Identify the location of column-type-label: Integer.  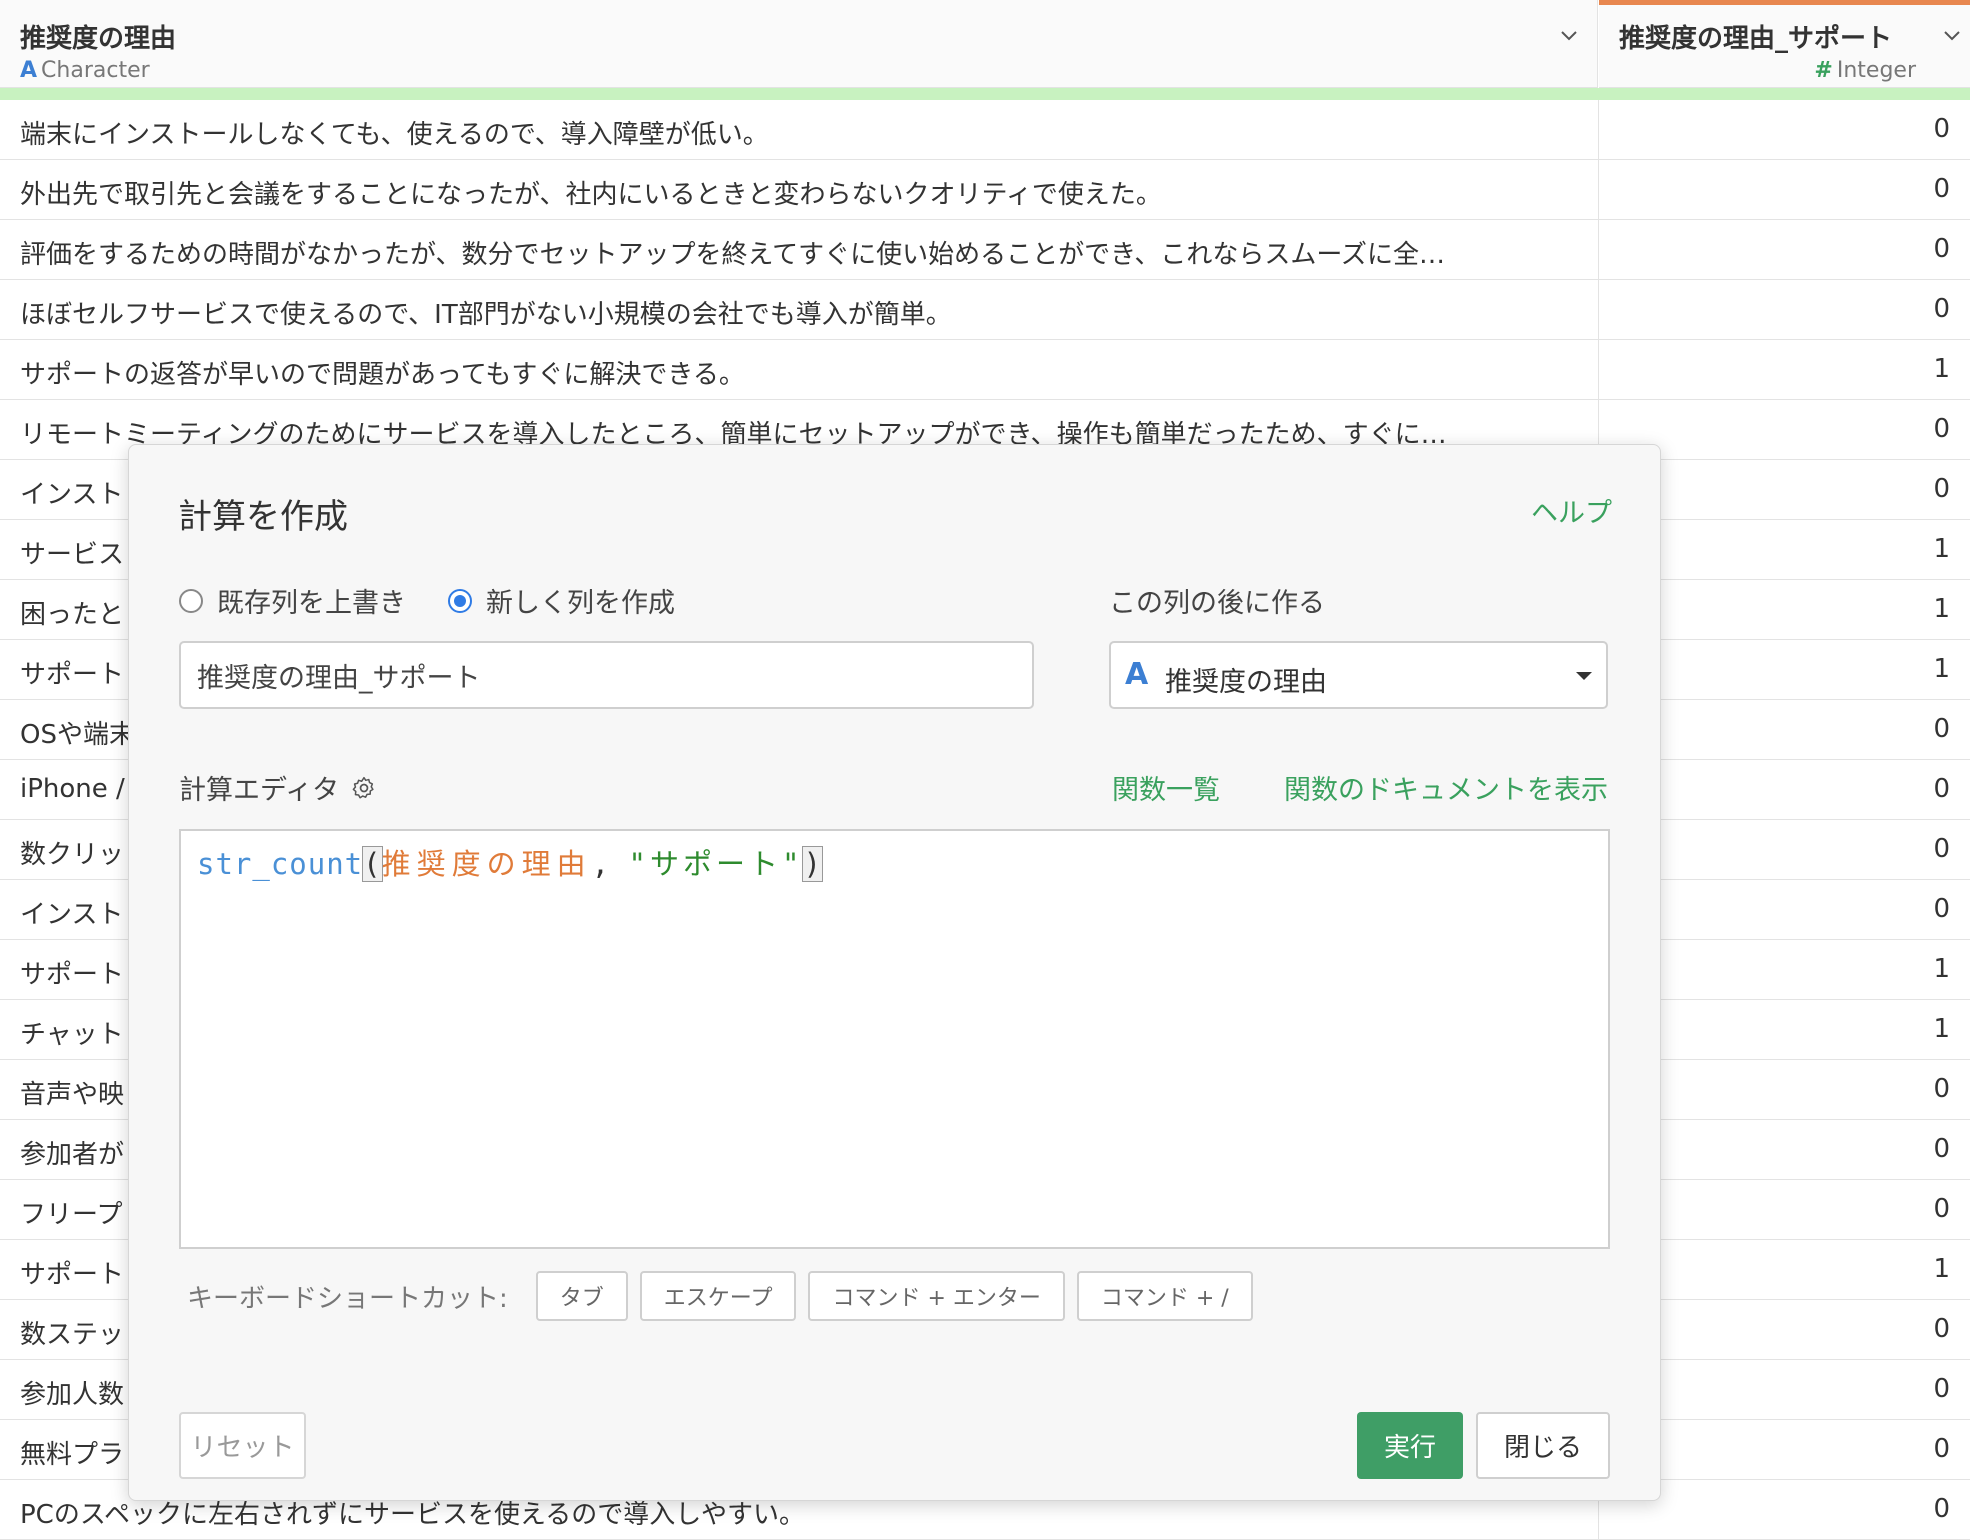
(1876, 70).